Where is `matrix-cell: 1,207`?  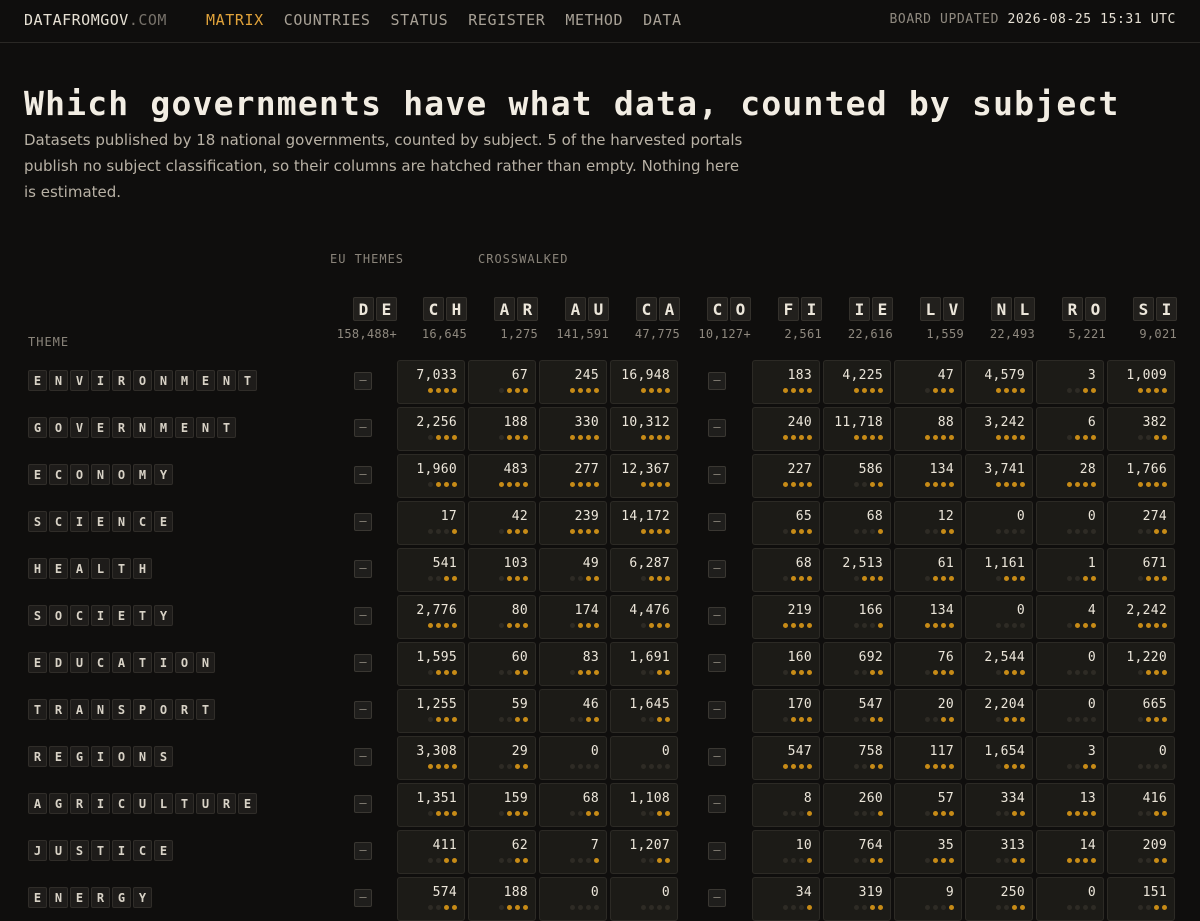
matrix-cell: 1,207 is located at coordinates (644, 852).